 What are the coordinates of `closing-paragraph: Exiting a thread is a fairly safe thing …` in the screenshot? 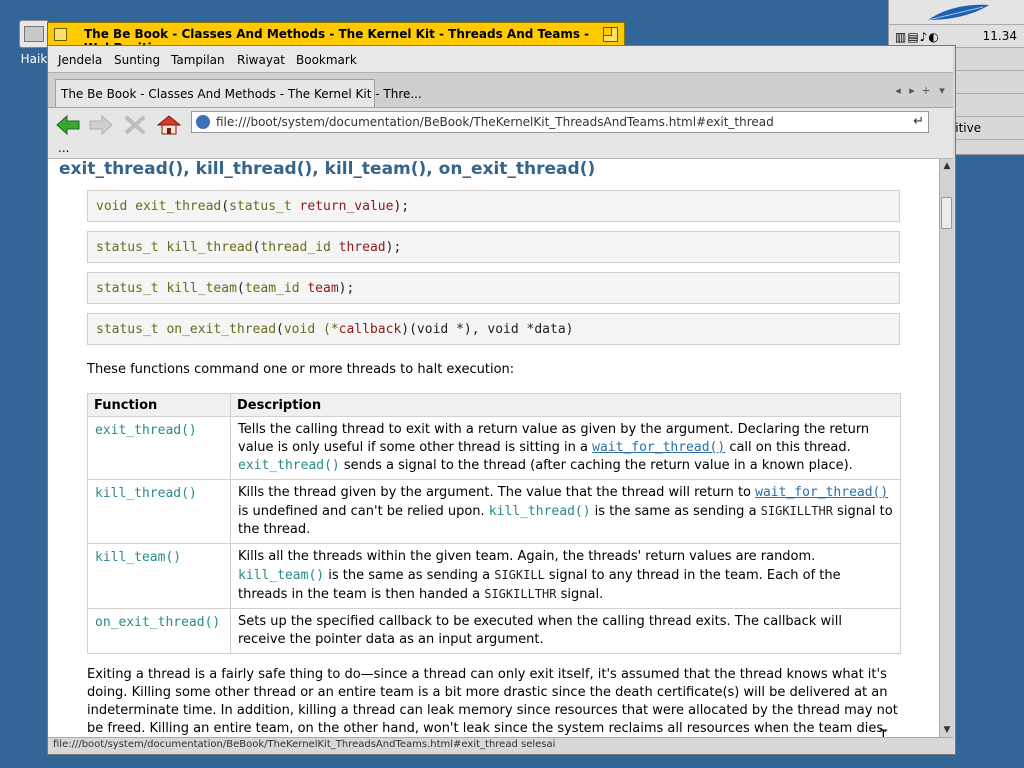 It's located at (492, 701).